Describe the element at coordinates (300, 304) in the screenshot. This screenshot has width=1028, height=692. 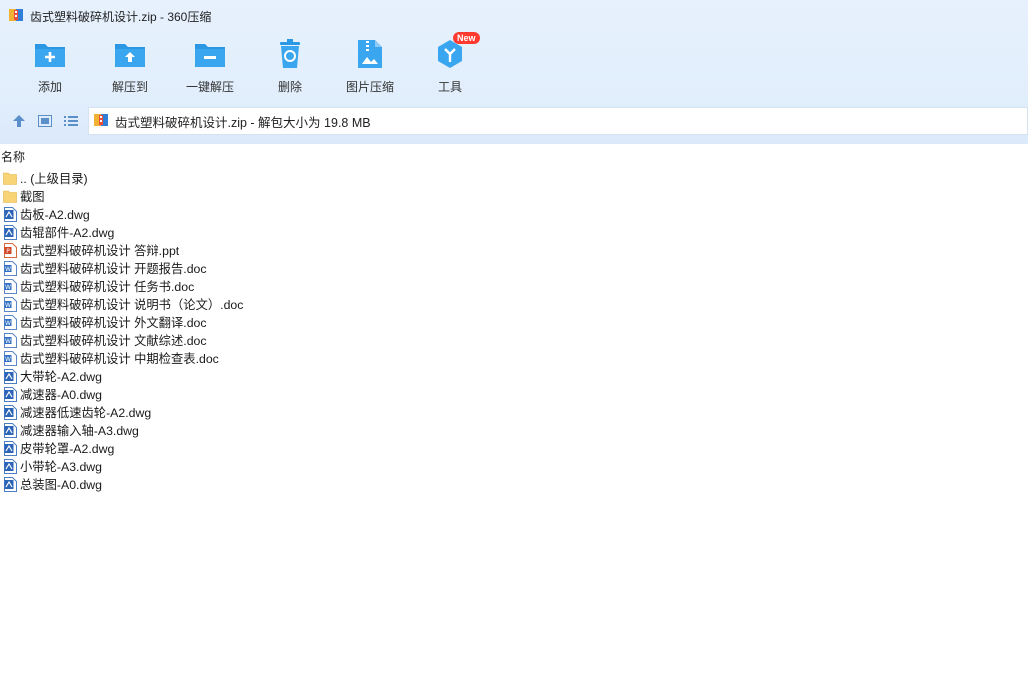
I see `file-row: W 齿式塑料破碎机设计 说明书（论文）.doc` at that location.